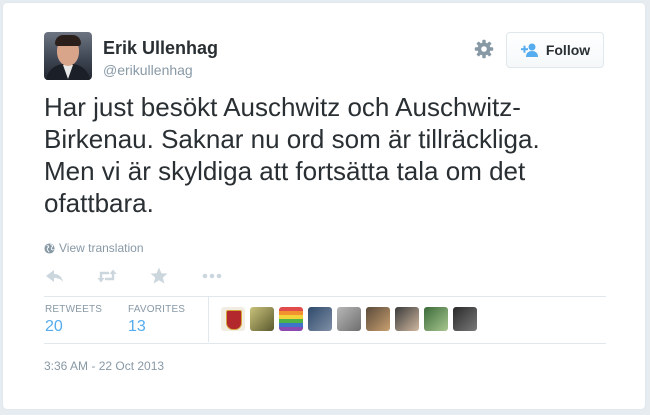 This screenshot has height=415, width=650. What do you see at coordinates (137, 327) in the screenshot?
I see `favorites-count: 13` at bounding box center [137, 327].